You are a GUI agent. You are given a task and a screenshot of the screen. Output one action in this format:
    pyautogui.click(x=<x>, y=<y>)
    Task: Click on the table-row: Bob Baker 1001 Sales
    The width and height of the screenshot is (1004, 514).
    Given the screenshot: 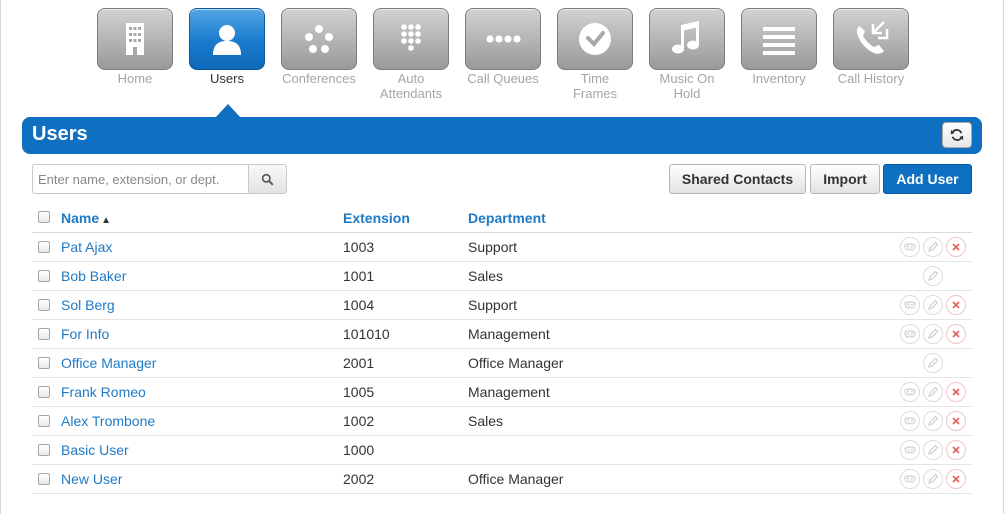 What is the action you would take?
    pyautogui.click(x=502, y=276)
    